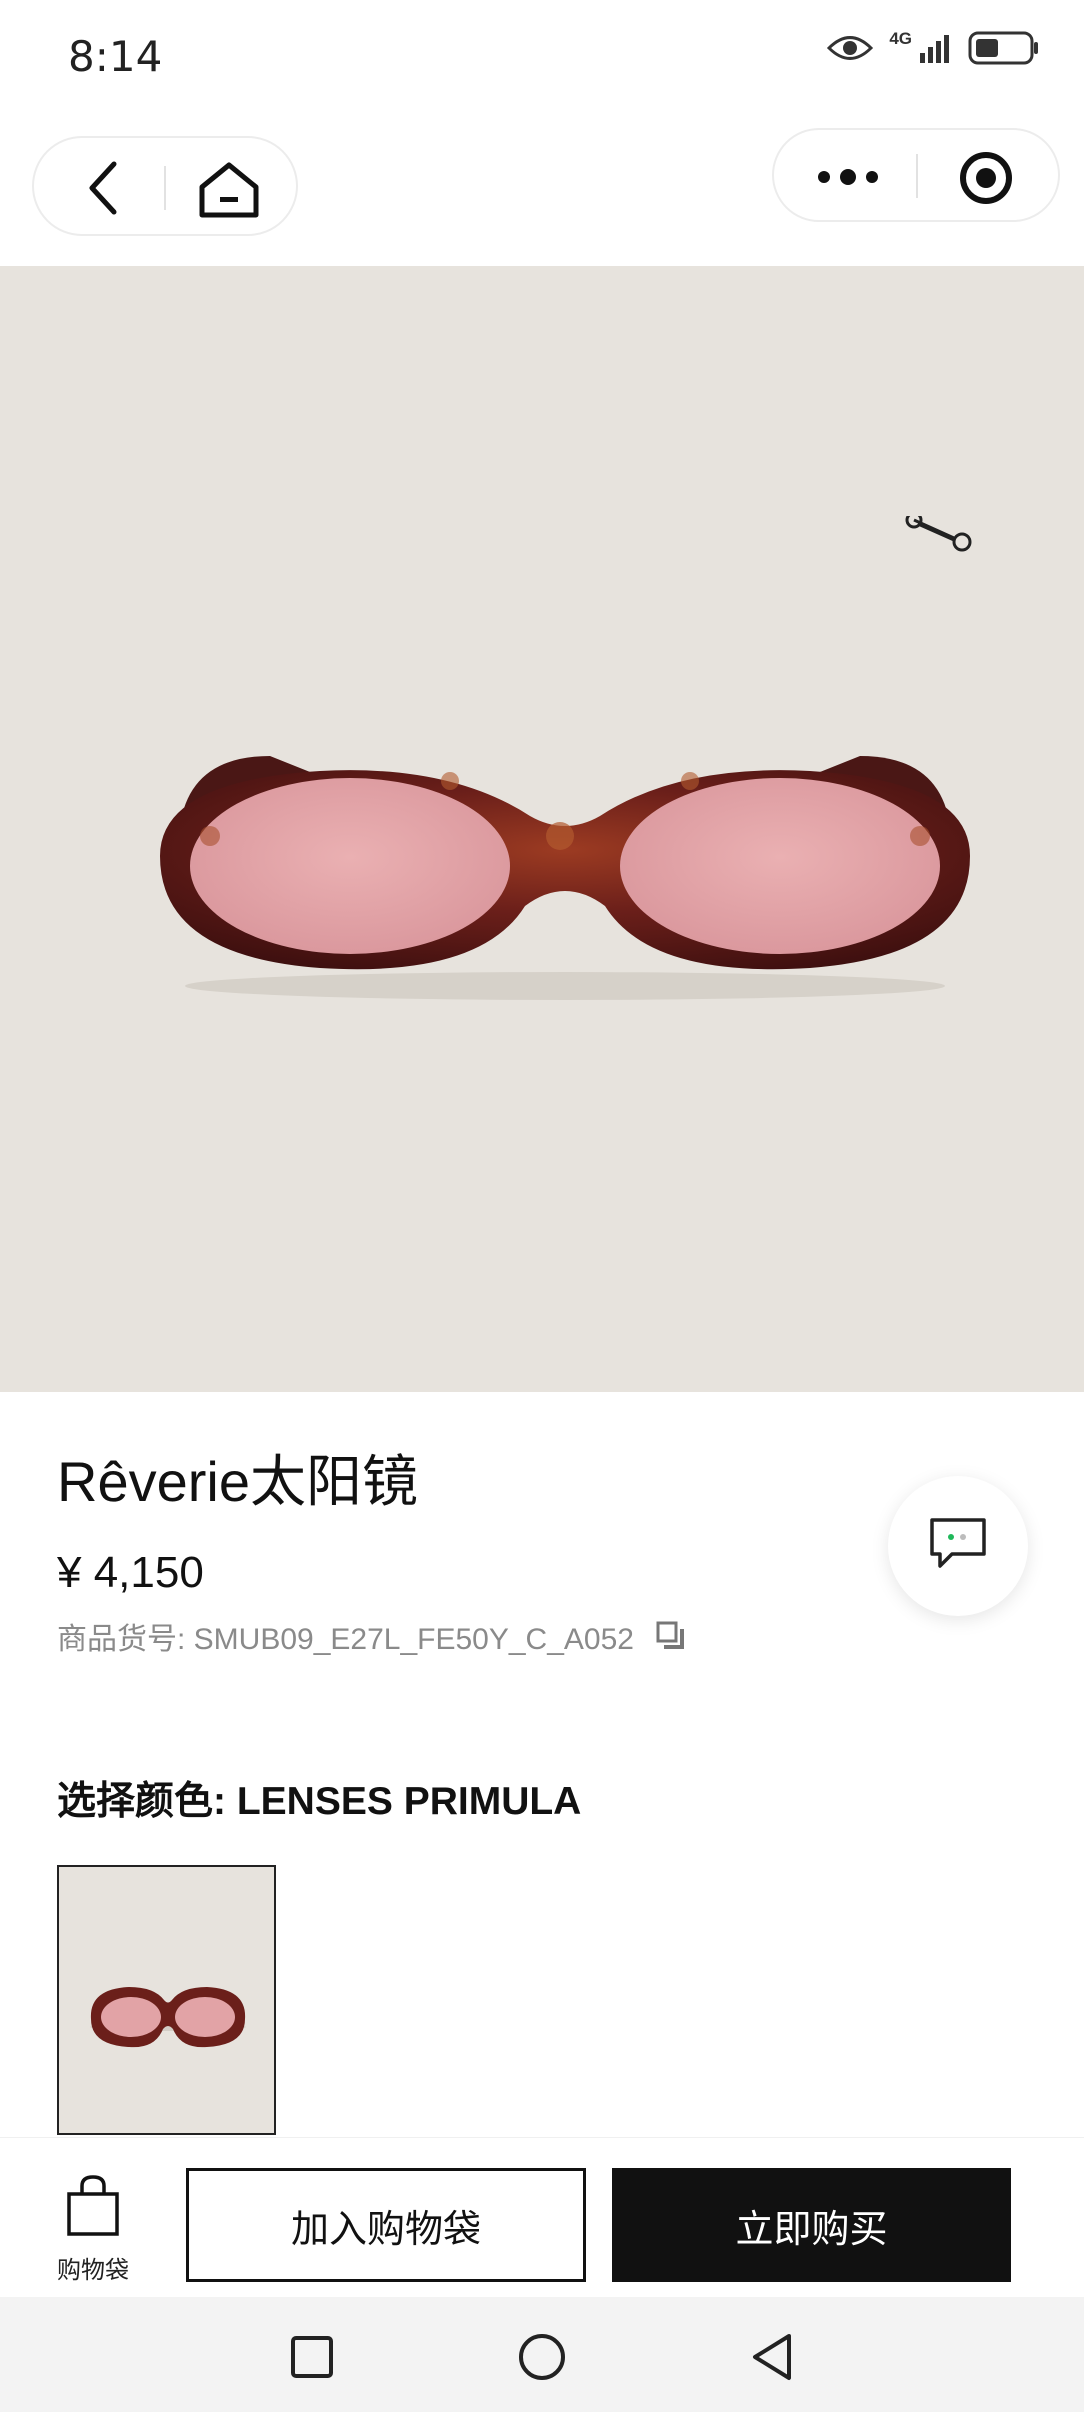  What do you see at coordinates (319, 1801) in the screenshot?
I see `color-select-label: 选择颜色: LENSES PRIMULA` at bounding box center [319, 1801].